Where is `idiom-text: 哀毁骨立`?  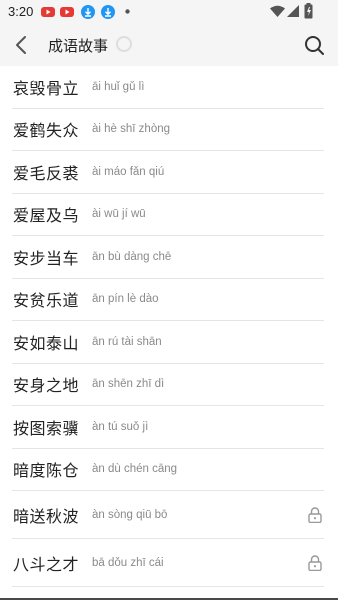 idiom-text: 哀毁骨立 is located at coordinates (46, 88).